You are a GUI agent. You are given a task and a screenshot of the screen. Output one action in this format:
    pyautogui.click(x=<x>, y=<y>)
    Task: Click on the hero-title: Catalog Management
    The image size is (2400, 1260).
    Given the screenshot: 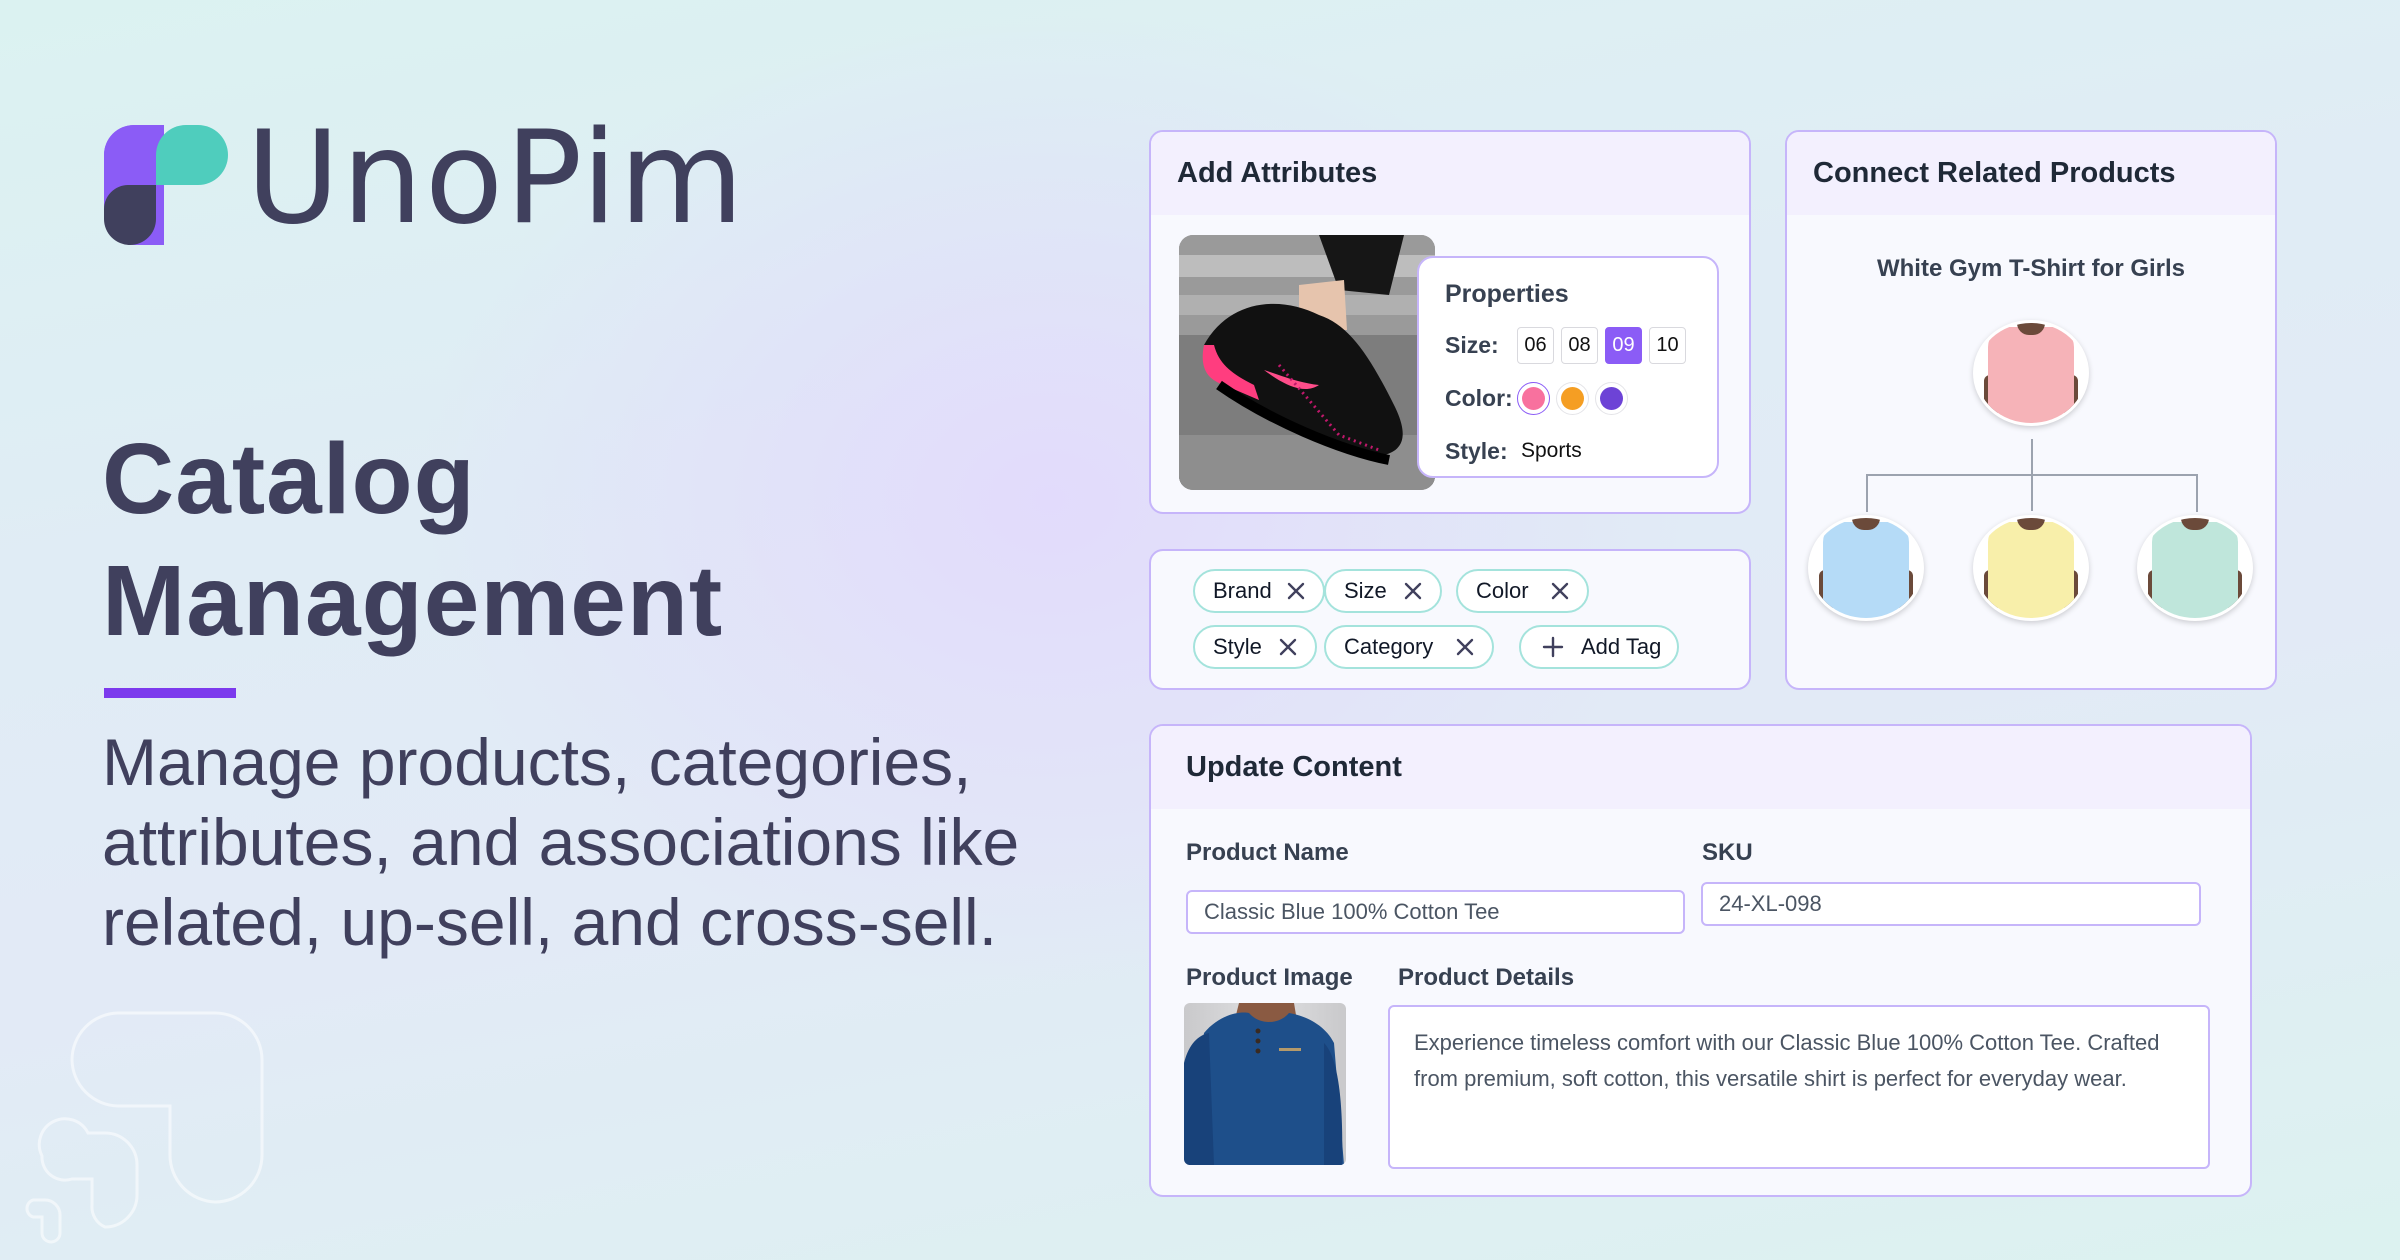 What is the action you would take?
    pyautogui.click(x=412, y=540)
    